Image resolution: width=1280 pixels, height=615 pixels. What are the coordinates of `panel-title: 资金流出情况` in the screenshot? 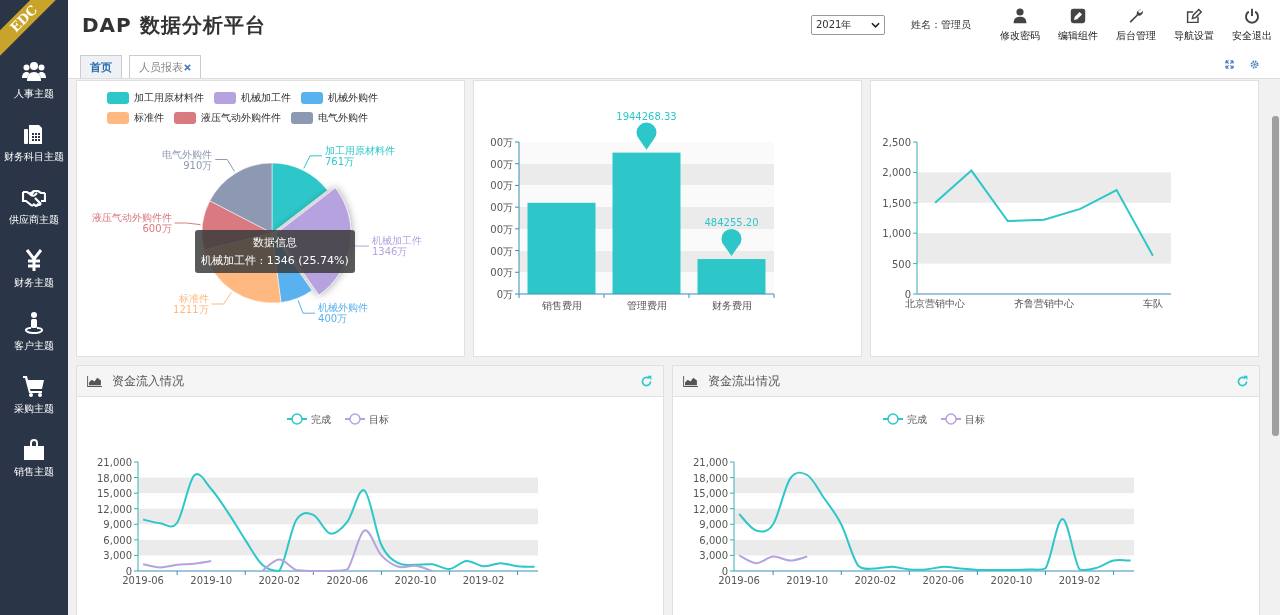 It's located at (744, 381).